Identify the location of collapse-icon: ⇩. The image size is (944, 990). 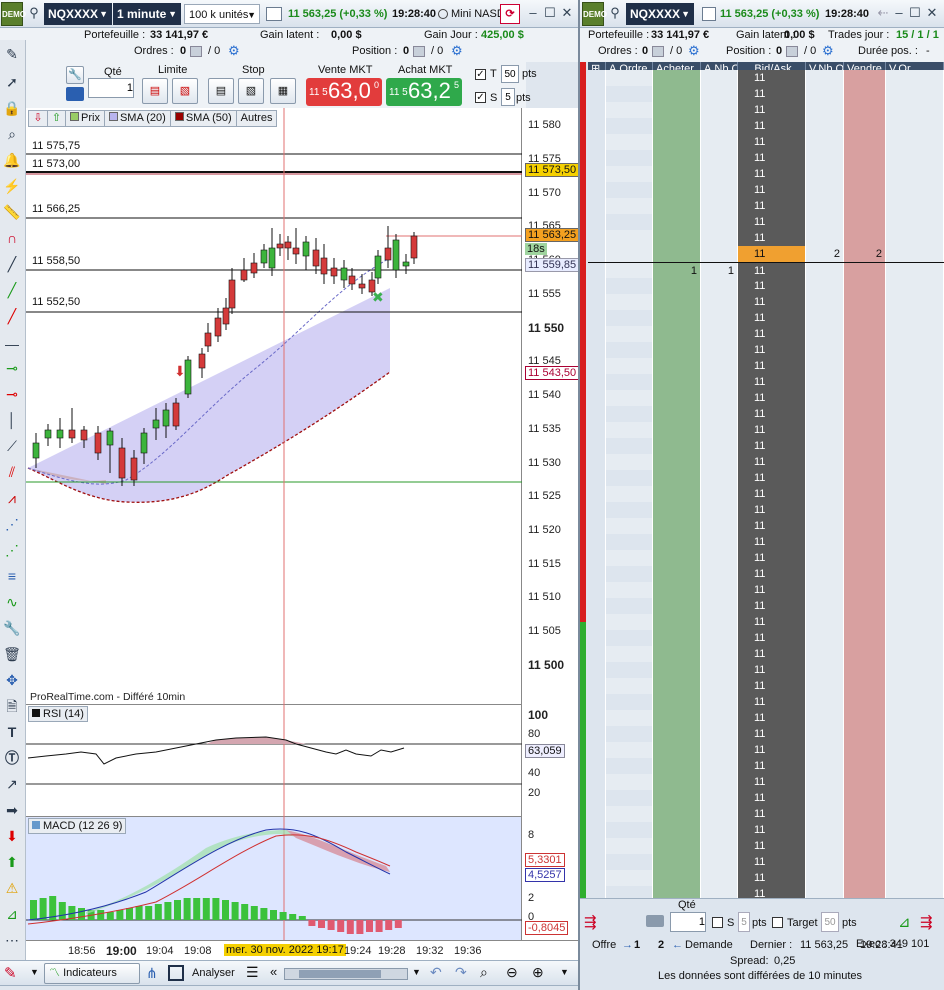
(38, 118).